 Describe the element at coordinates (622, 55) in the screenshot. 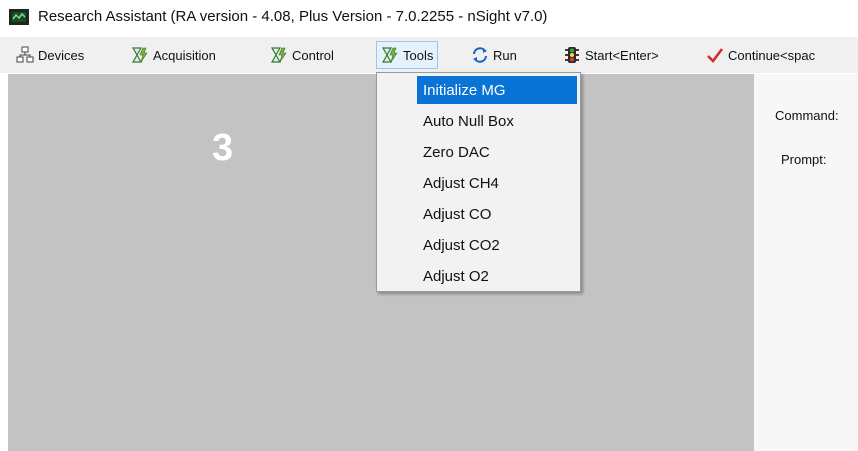

I see `menu-start-label: Start<Enter>` at that location.